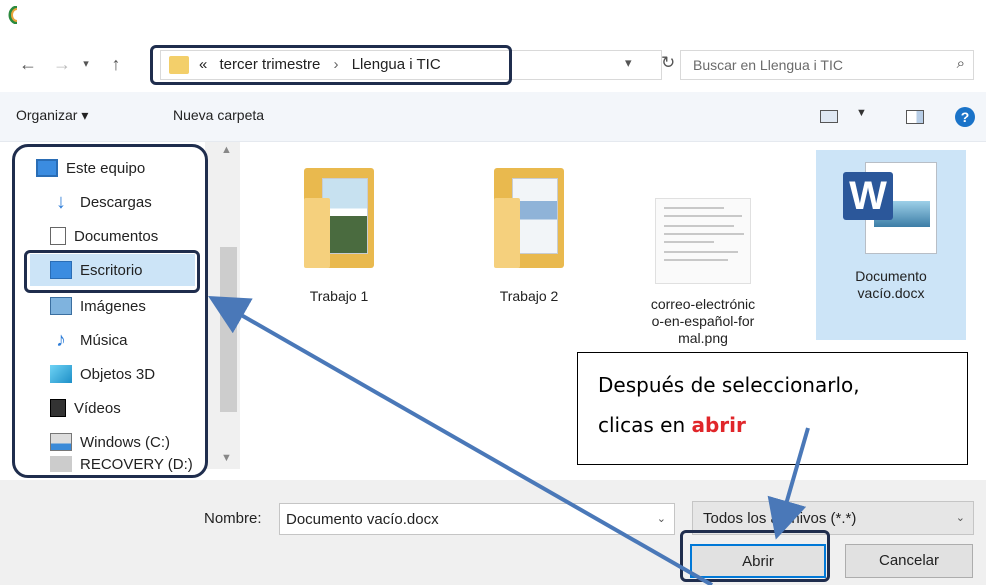 The image size is (986, 585). I want to click on file-label: Trabajo 1, so click(339, 296).